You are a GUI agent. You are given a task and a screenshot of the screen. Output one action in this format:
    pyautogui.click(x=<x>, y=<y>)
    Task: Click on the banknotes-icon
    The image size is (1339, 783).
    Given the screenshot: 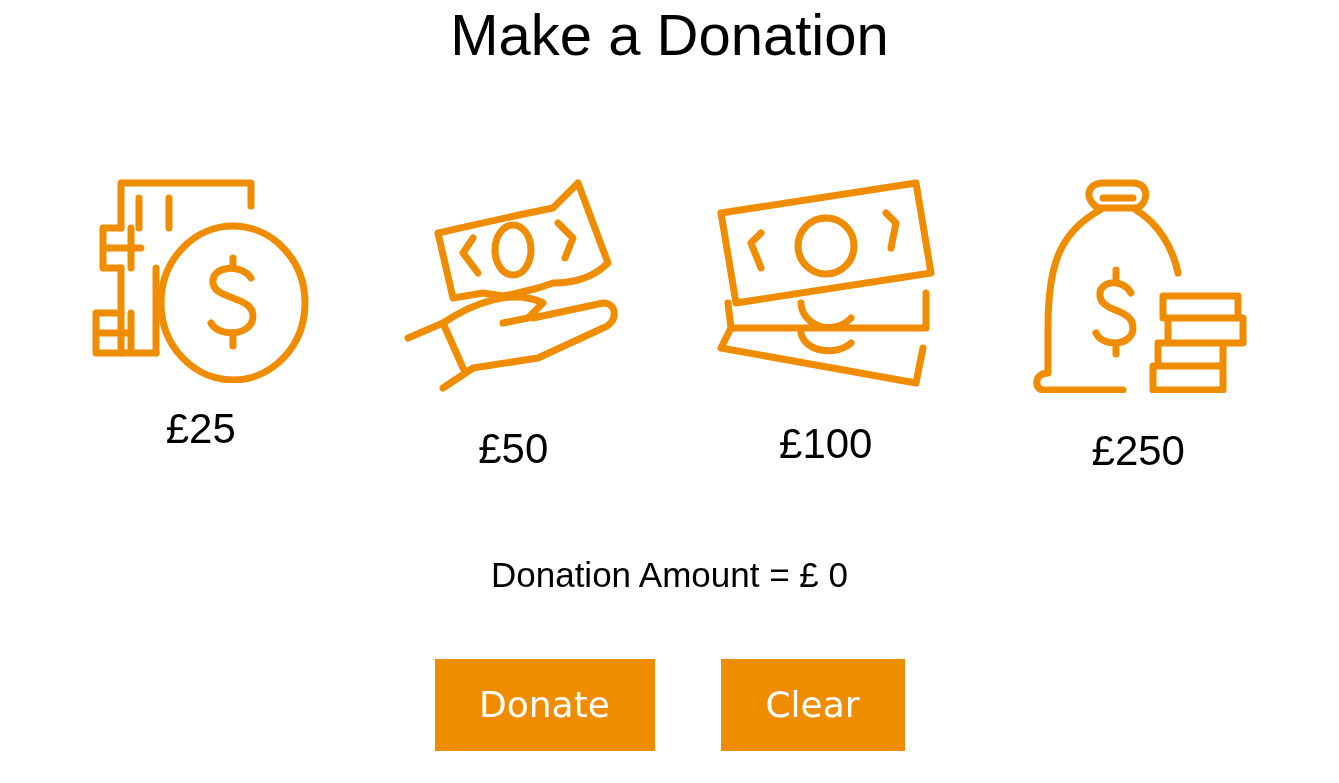 What is the action you would take?
    pyautogui.click(x=825, y=283)
    